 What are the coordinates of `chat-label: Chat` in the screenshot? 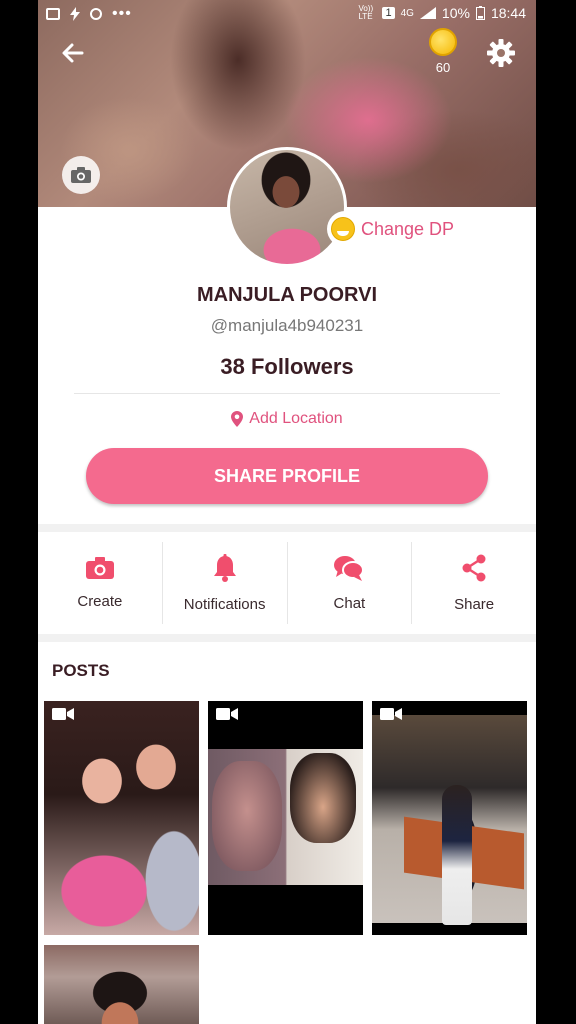 It's located at (349, 603).